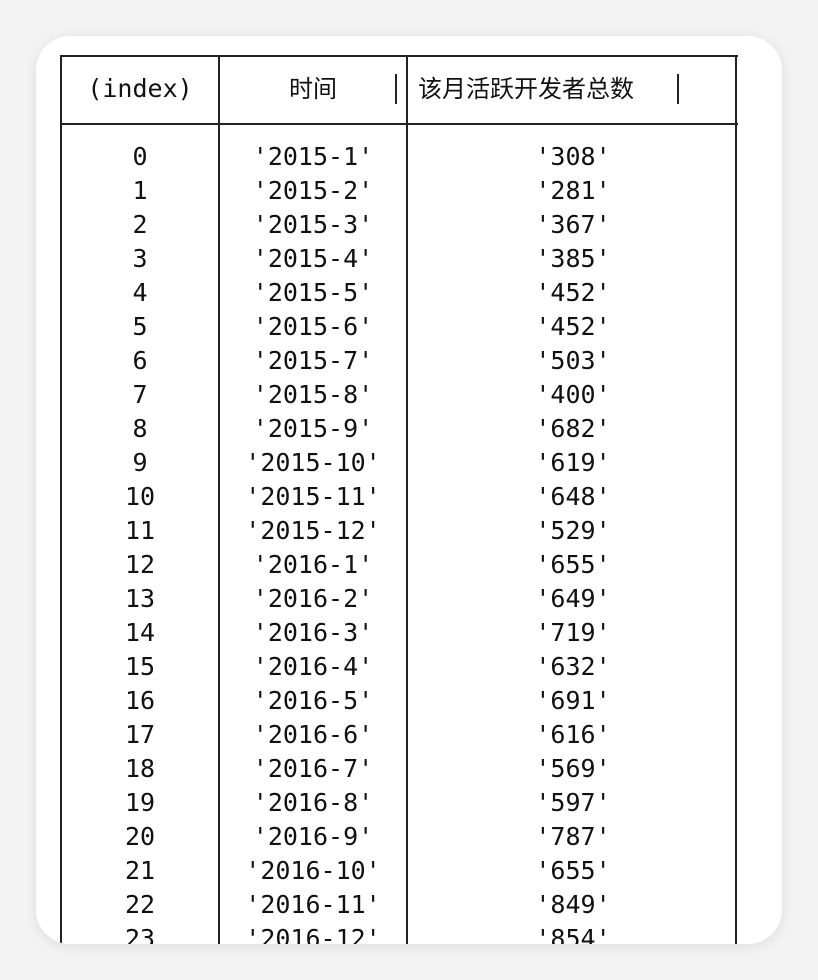 Image resolution: width=818 pixels, height=980 pixels. What do you see at coordinates (313, 156) in the screenshot?
I see `cell-time: '2015-1'` at bounding box center [313, 156].